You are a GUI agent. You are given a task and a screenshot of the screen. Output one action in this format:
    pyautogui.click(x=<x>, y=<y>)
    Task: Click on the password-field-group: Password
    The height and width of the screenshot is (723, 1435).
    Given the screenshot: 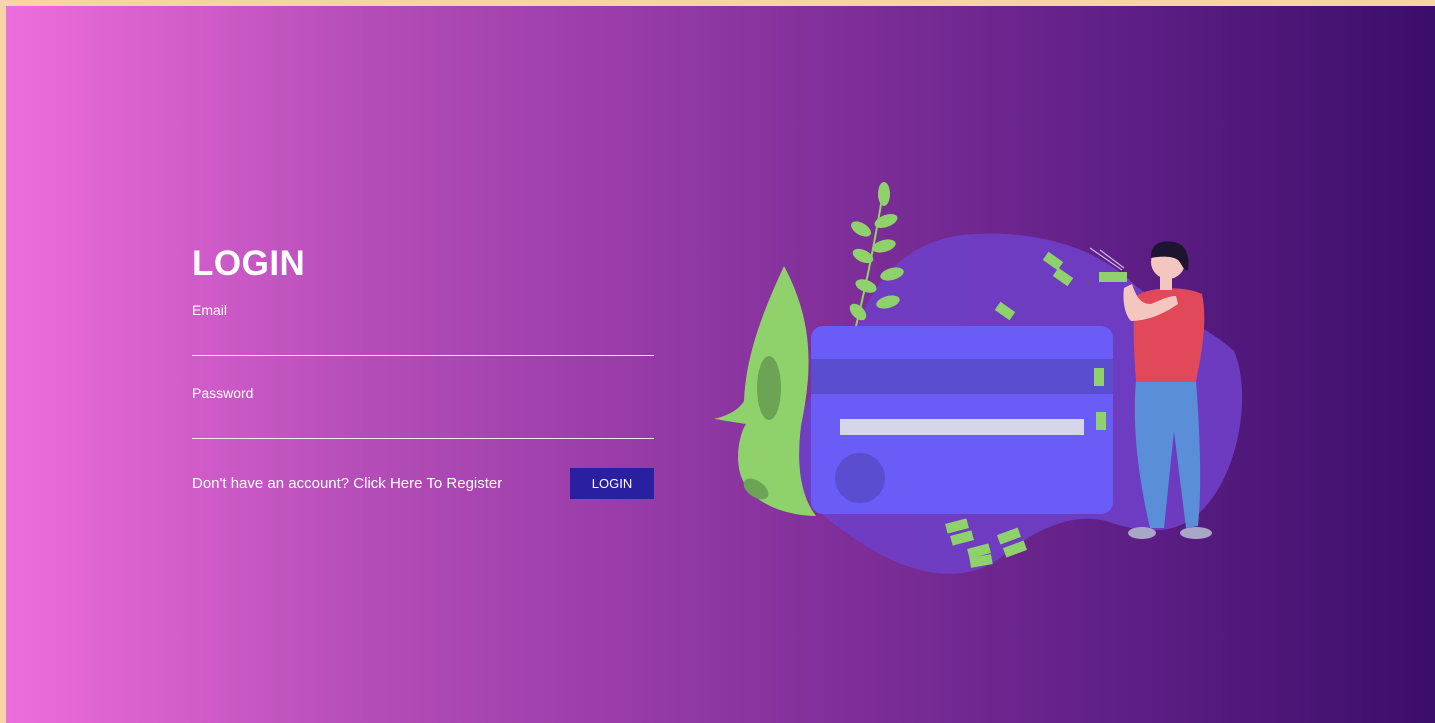 What is the action you would take?
    pyautogui.click(x=423, y=426)
    